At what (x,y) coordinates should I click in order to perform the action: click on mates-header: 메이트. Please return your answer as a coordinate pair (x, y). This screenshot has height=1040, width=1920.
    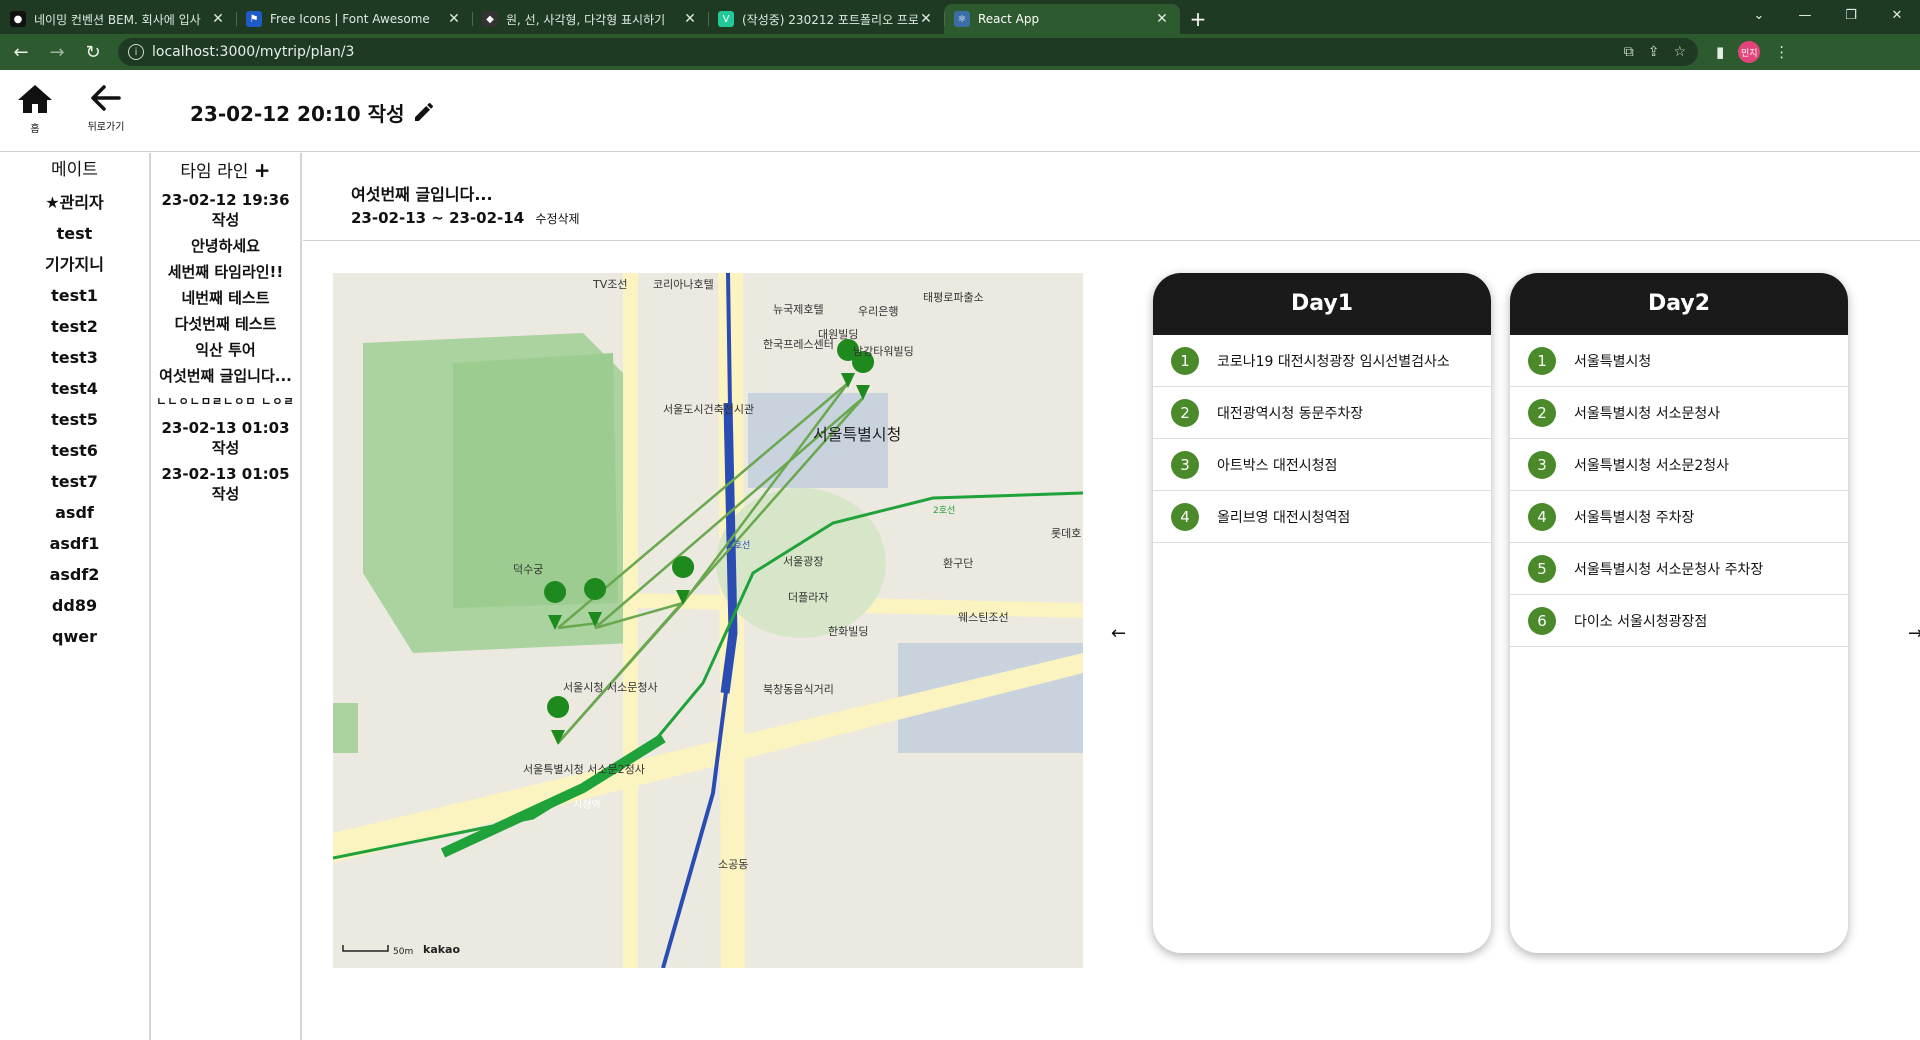
    Looking at the image, I should click on (74, 170).